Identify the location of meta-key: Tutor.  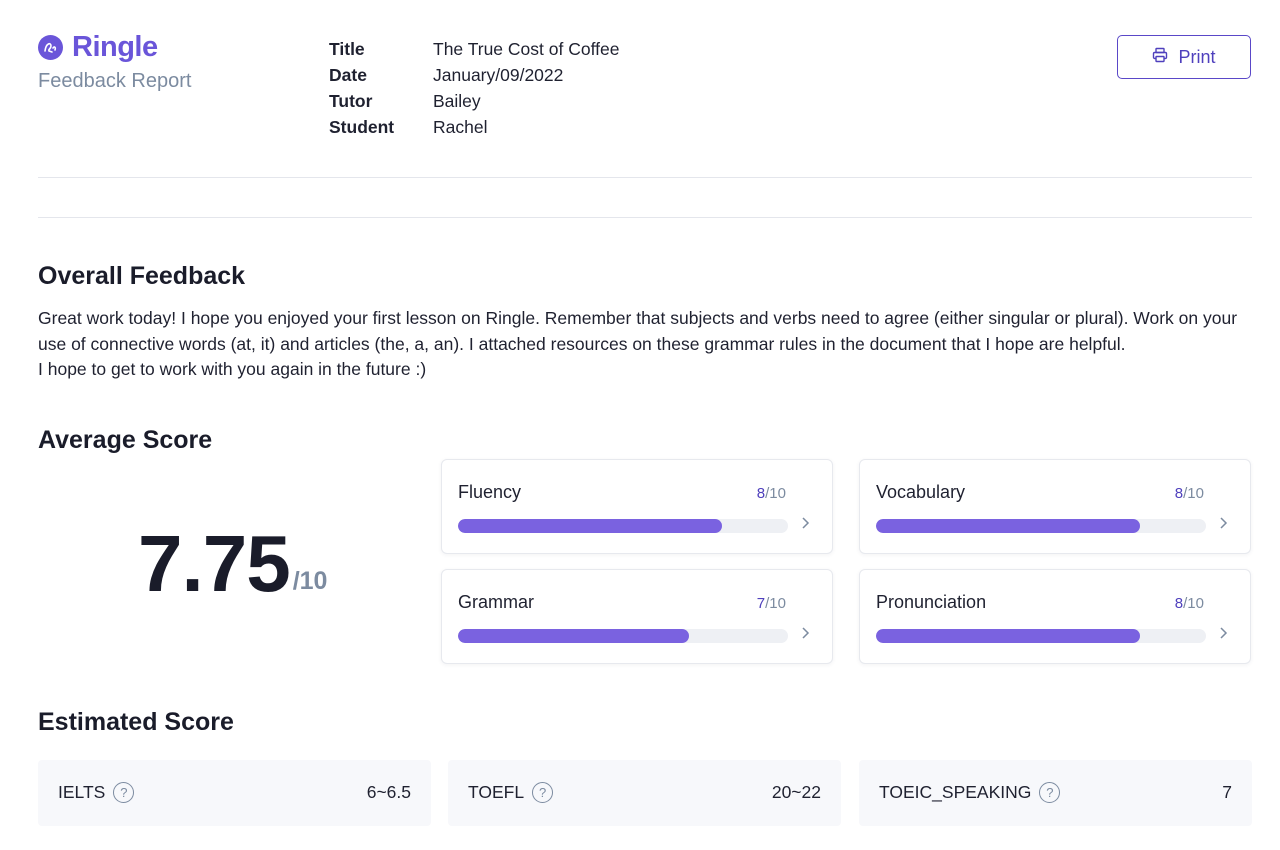
(351, 100).